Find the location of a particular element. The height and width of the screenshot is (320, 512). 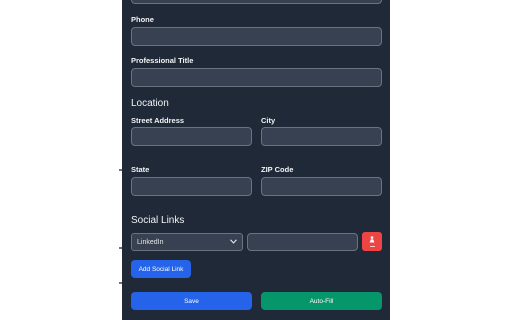

previous-field-input is located at coordinates (256, 2).